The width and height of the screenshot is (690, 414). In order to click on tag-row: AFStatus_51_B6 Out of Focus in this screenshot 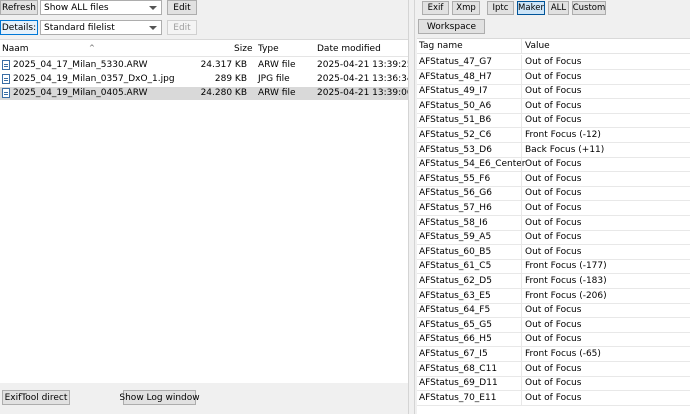, I will do `click(553, 121)`.